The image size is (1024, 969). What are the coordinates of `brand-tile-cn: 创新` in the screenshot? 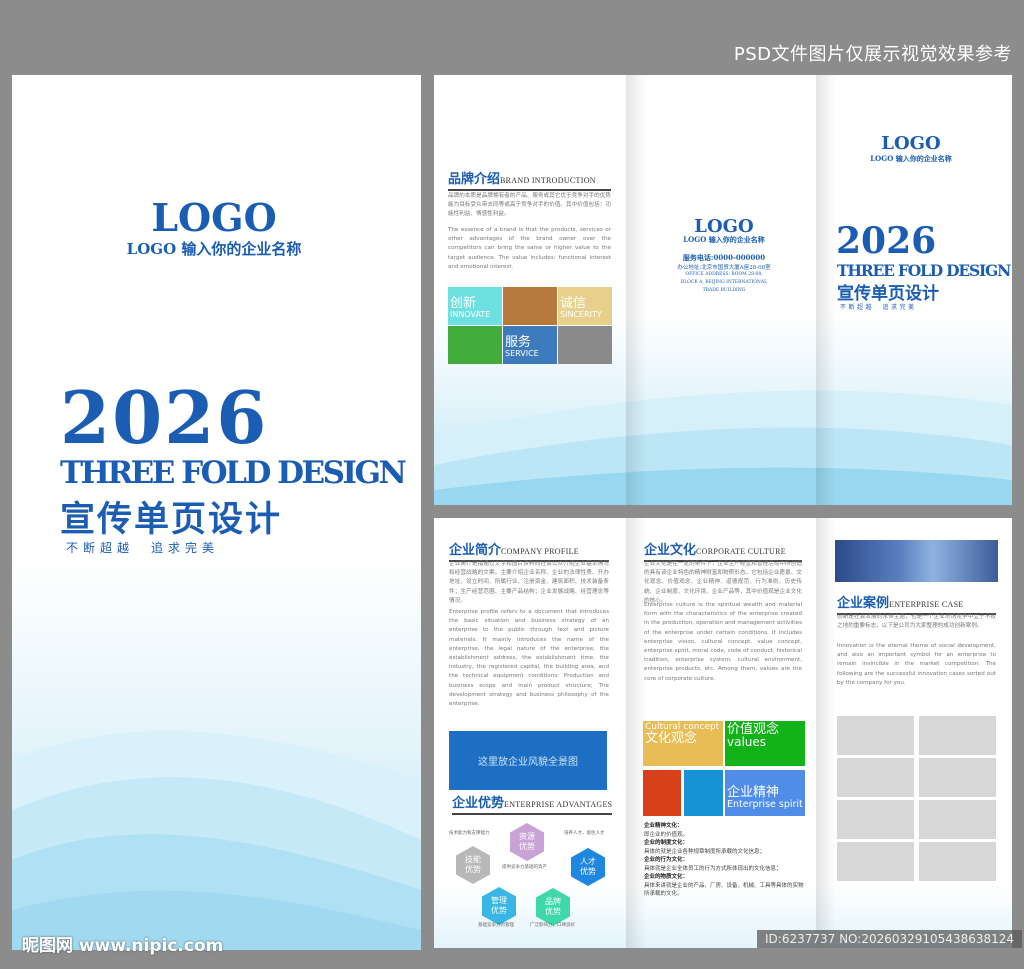 It's located at (463, 303).